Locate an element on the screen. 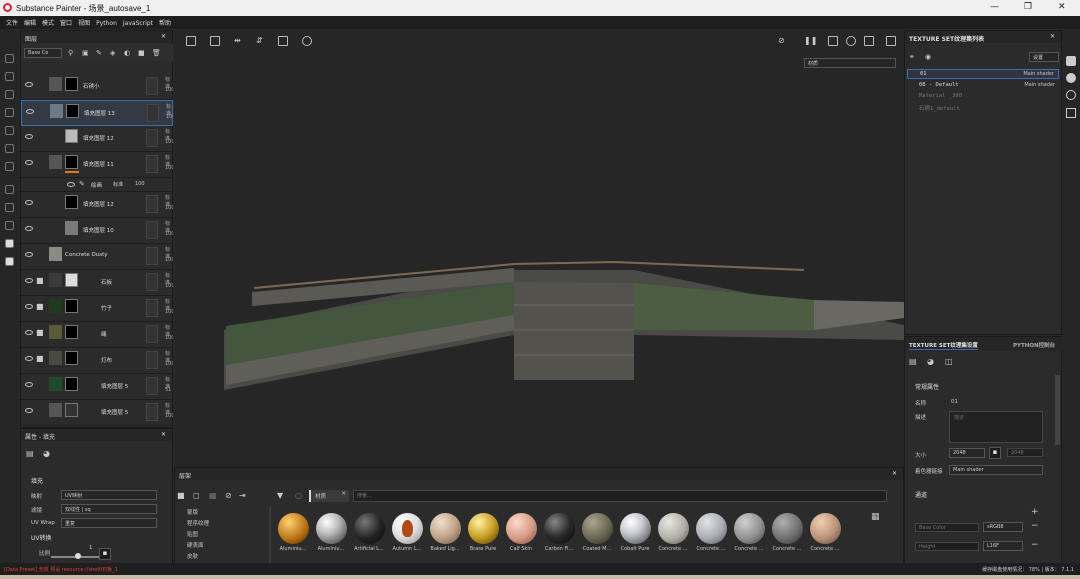 The width and height of the screenshot is (1080, 579). layer-row: 填充图层 5 标准 100 is located at coordinates (97, 413).